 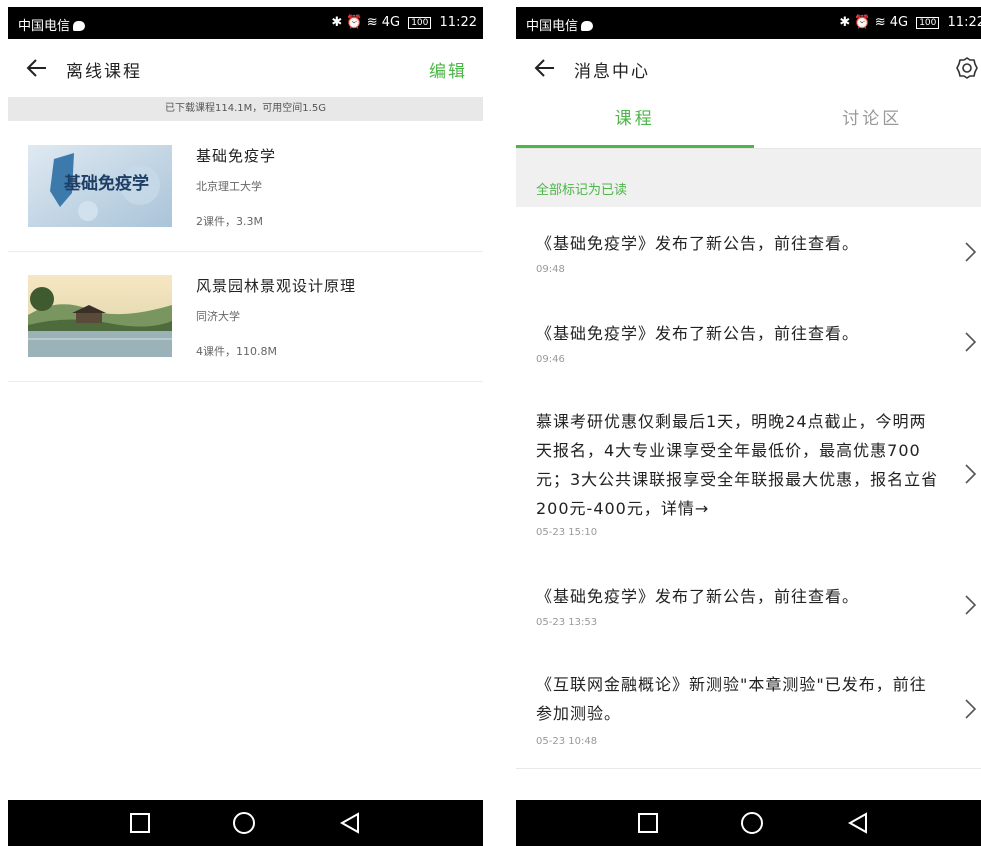 What do you see at coordinates (218, 316) in the screenshot?
I see `course-university: 同济大学` at bounding box center [218, 316].